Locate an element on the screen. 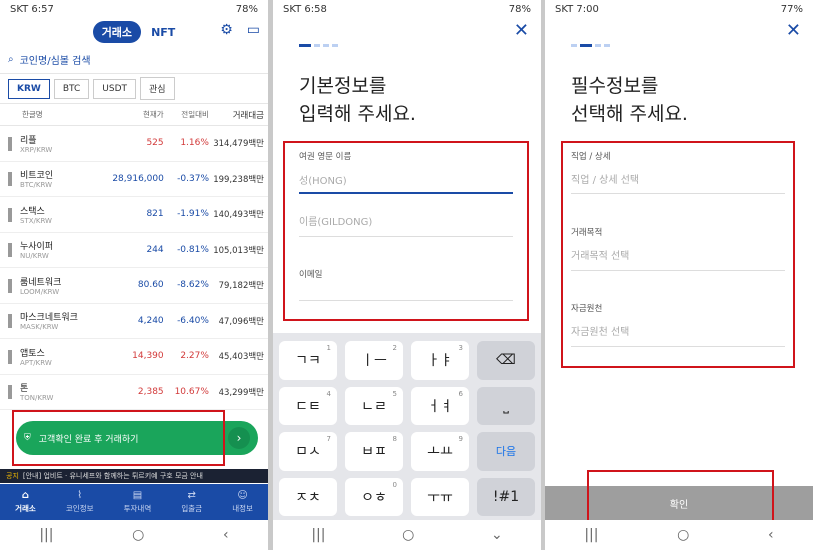 Image resolution: width=813 pixels, height=550 pixels. key-label: ㅏㅑ is located at coordinates (440, 361).